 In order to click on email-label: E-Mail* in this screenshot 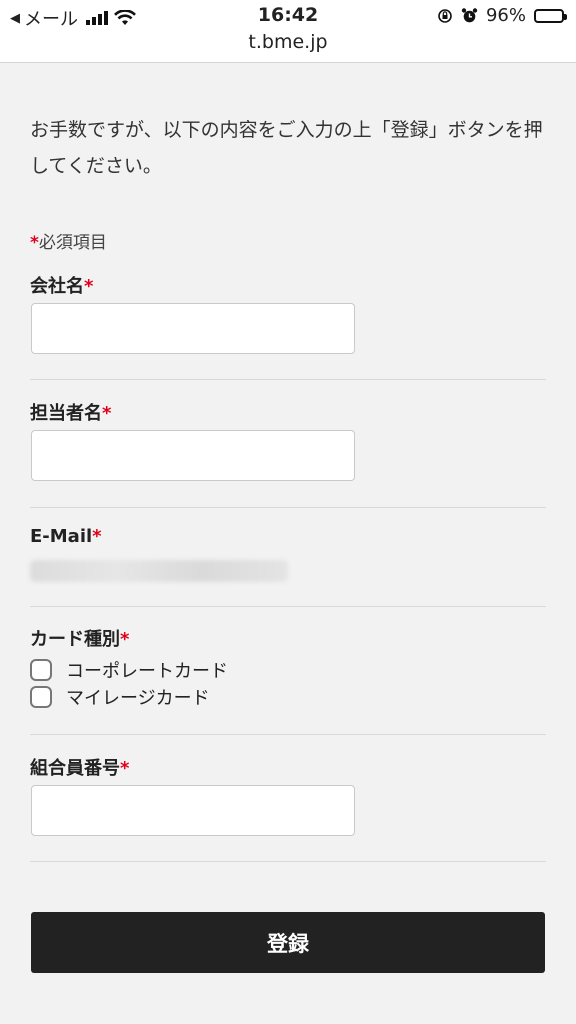, I will do `click(66, 536)`.